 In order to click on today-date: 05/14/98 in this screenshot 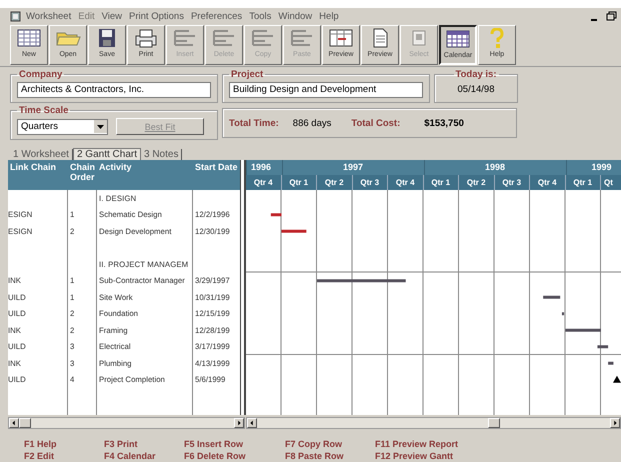, I will do `click(476, 90)`.